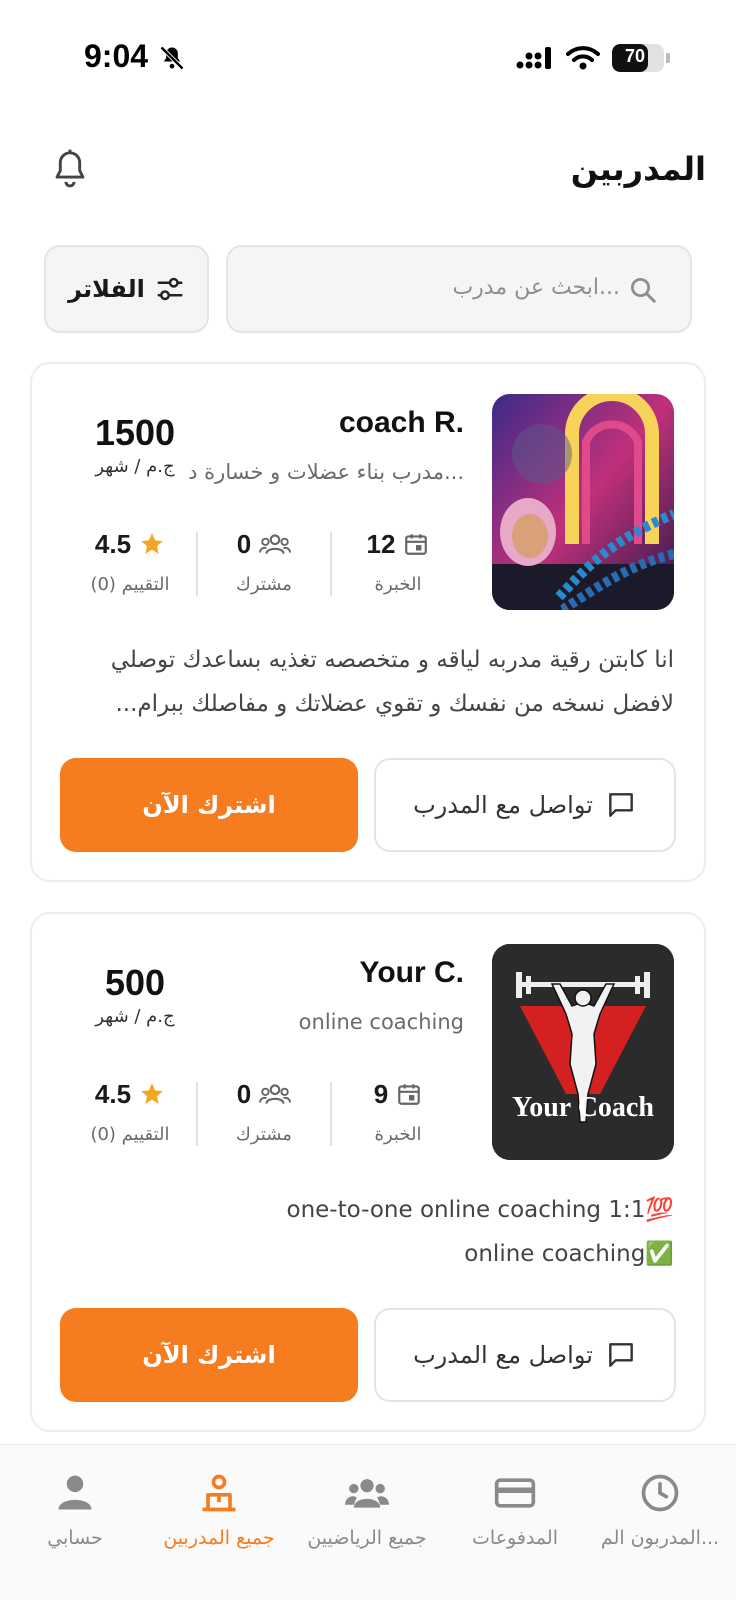  I want to click on coach-logo: Your Coach, so click(583, 1052).